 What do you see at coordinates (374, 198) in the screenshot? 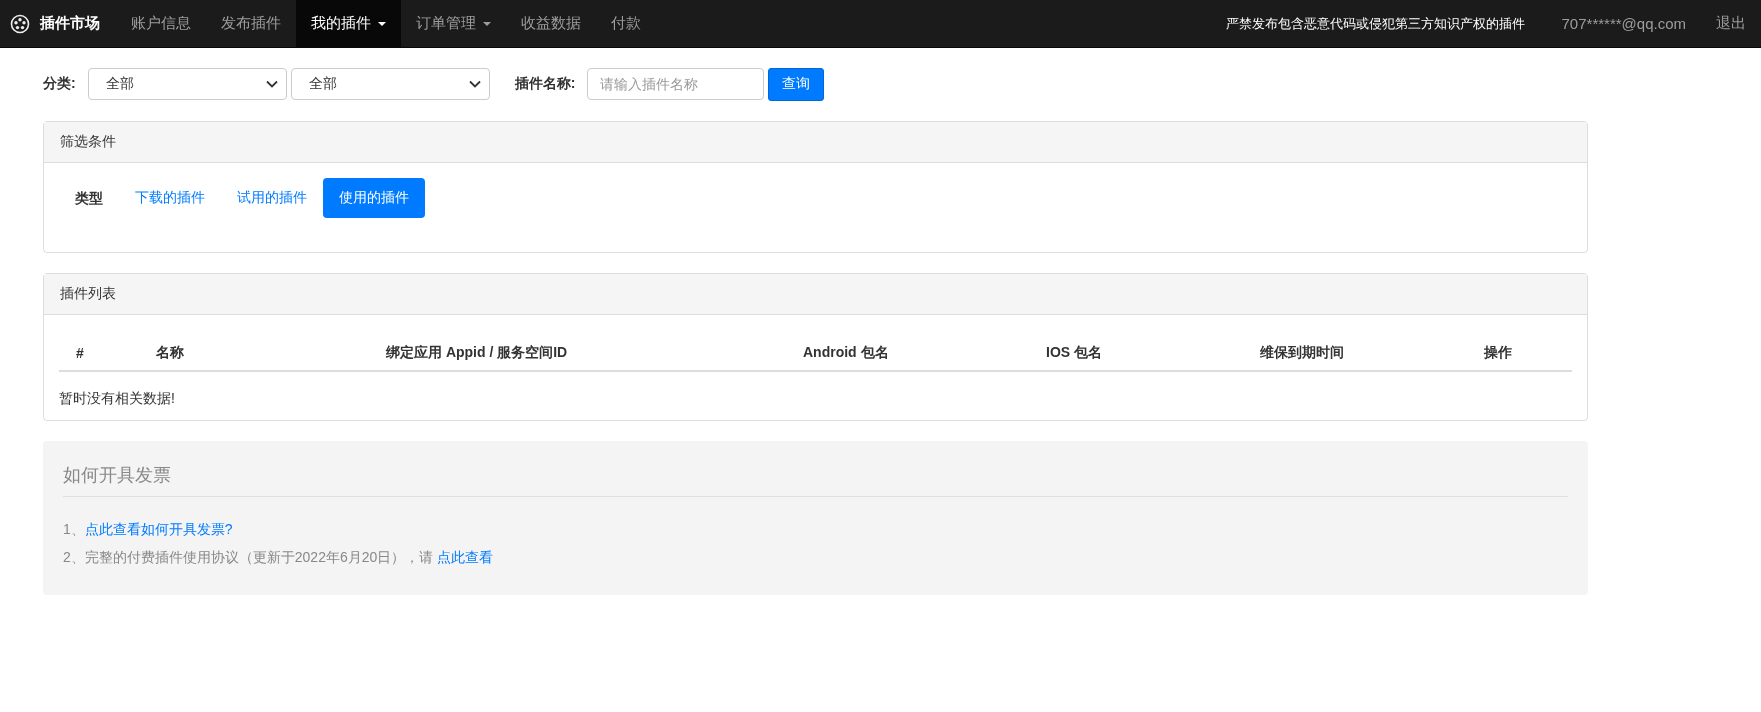
I see `type-filter-tab: 使用的插件` at bounding box center [374, 198].